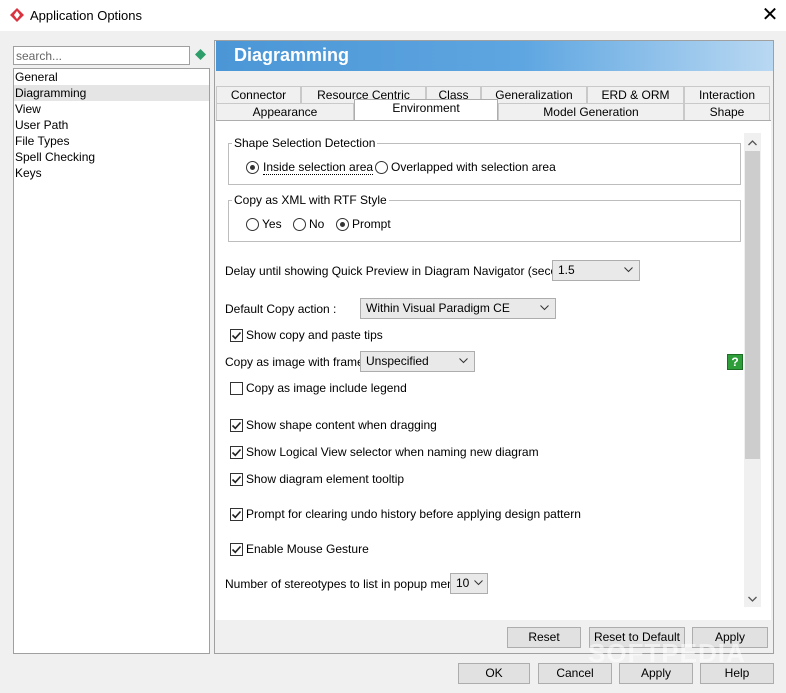 The width and height of the screenshot is (786, 693). Describe the element at coordinates (752, 143) in the screenshot. I see `scroll-up-icon` at that location.